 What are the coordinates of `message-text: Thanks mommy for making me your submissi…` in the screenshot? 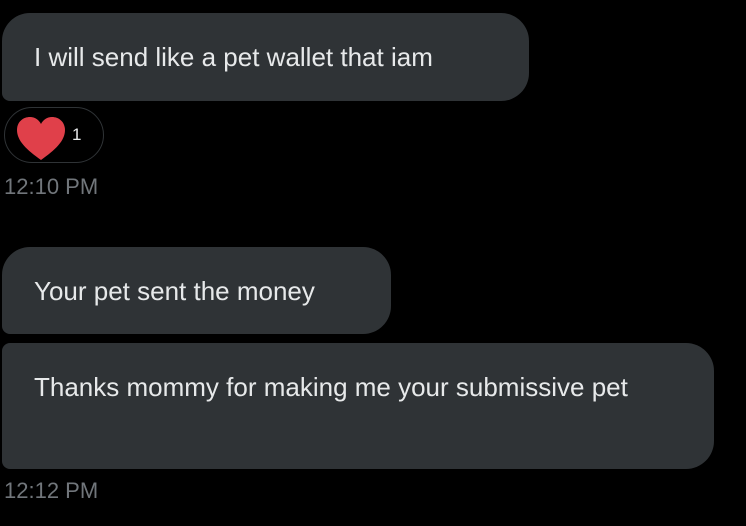 It's located at (331, 387).